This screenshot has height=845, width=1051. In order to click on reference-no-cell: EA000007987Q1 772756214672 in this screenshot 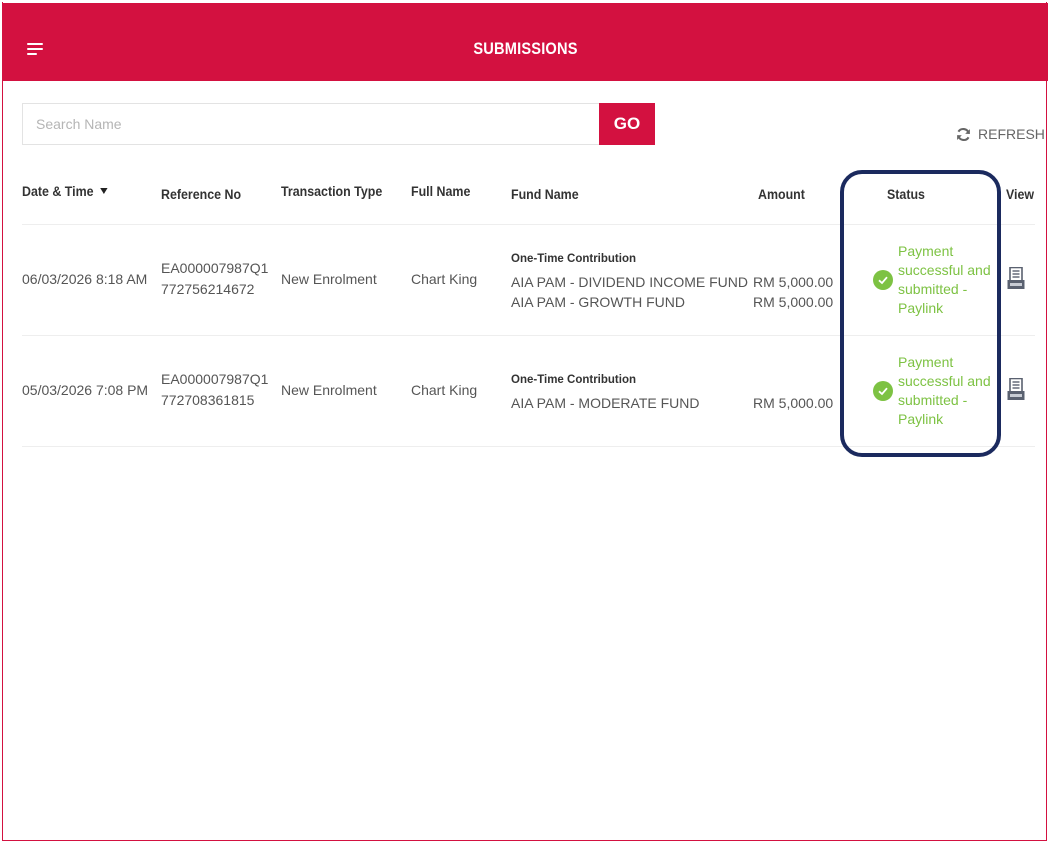, I will do `click(215, 278)`.